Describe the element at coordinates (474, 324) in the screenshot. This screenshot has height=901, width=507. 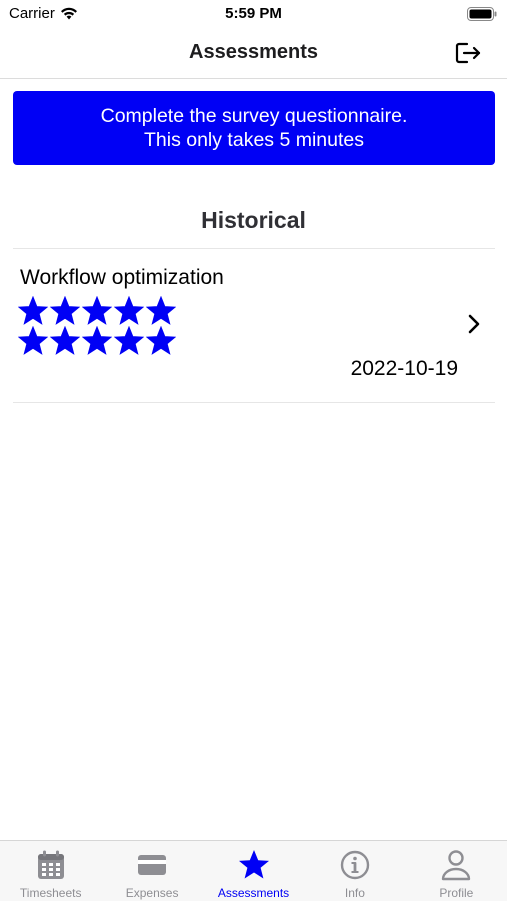
I see `chevron-right-icon` at that location.